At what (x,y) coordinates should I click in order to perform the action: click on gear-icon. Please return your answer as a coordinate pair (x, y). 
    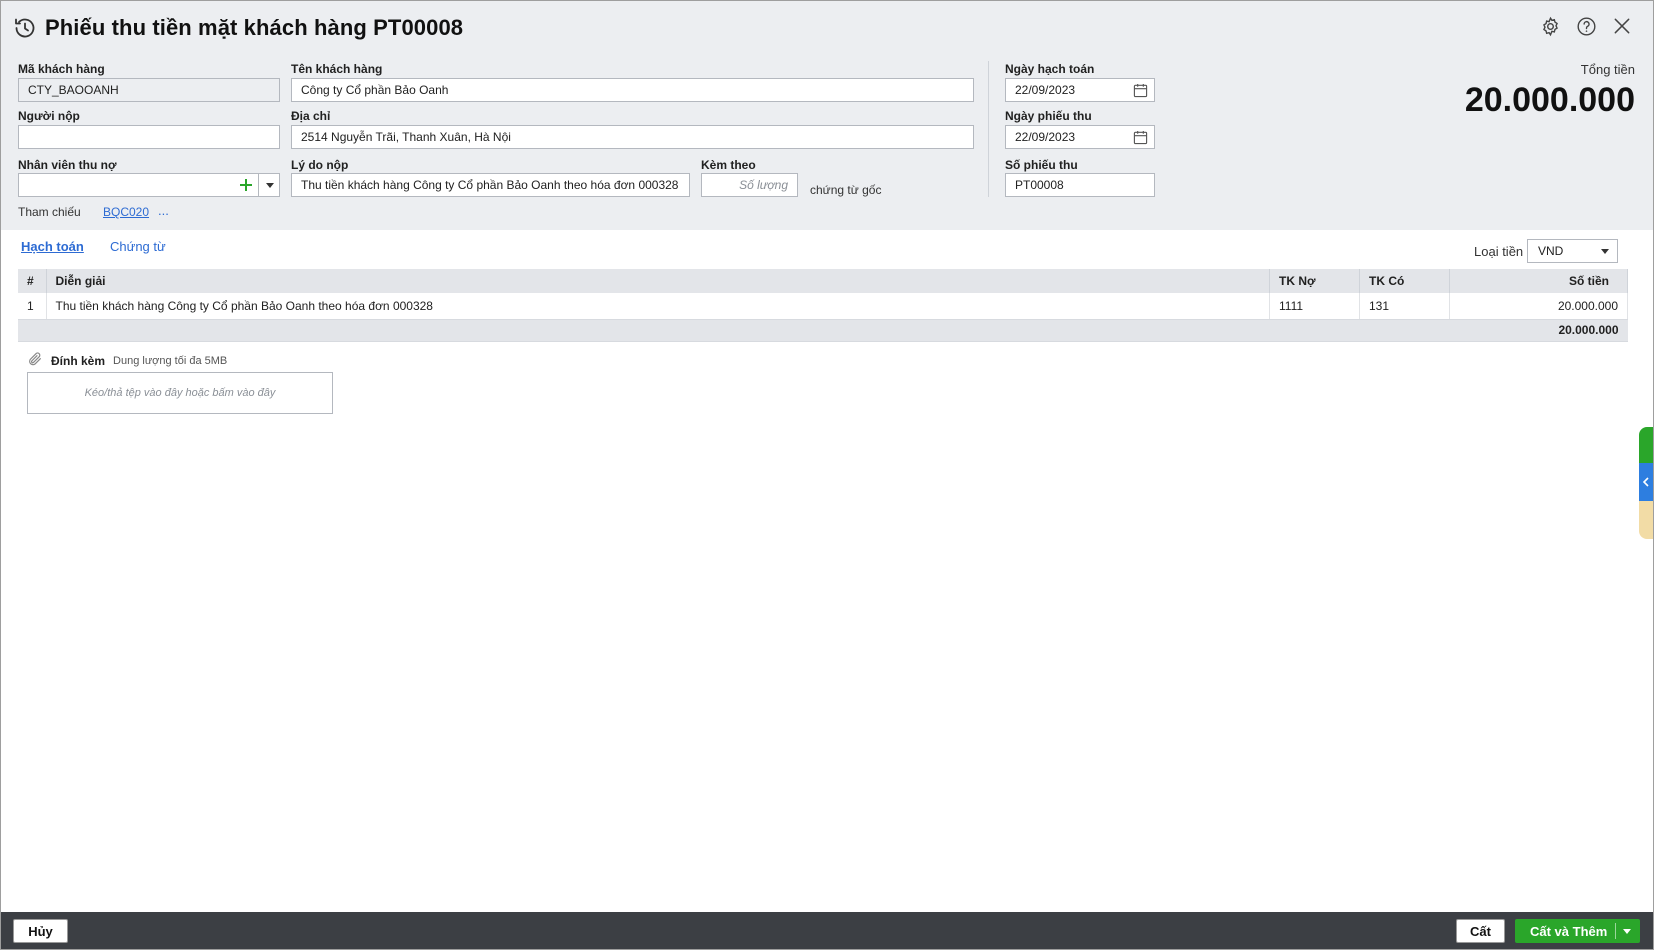
    Looking at the image, I should click on (1550, 26).